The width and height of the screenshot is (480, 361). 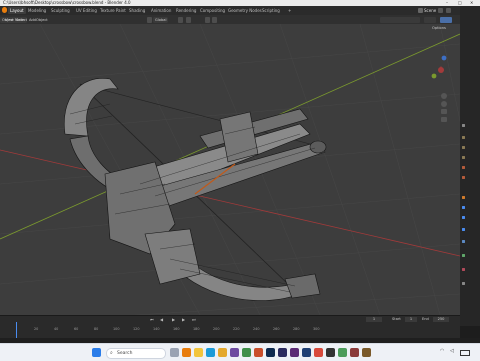 I want to click on timeline-tick: 180, so click(x=196, y=329).